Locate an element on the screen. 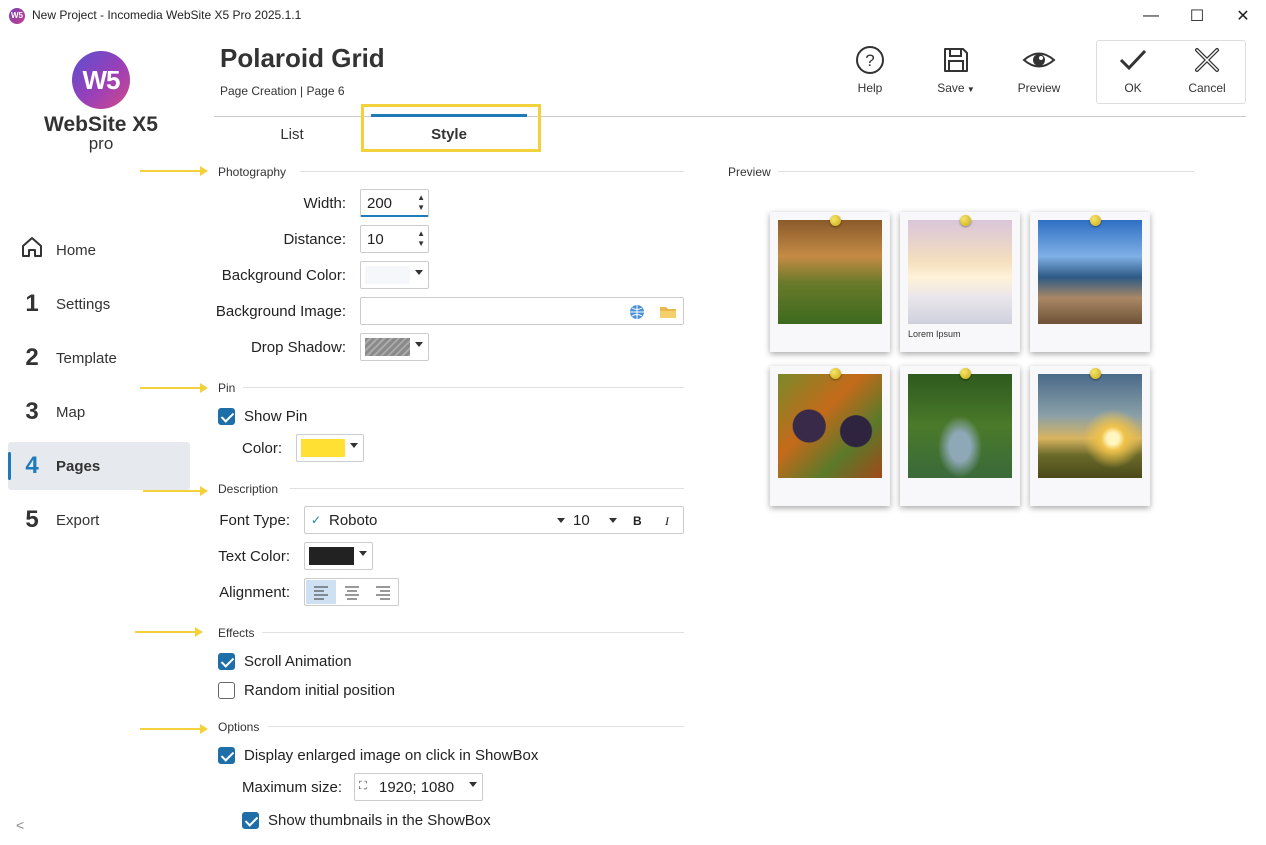 The image size is (1266, 845). thumbnails-label: Show thumbnails in the ShowBox is located at coordinates (379, 820).